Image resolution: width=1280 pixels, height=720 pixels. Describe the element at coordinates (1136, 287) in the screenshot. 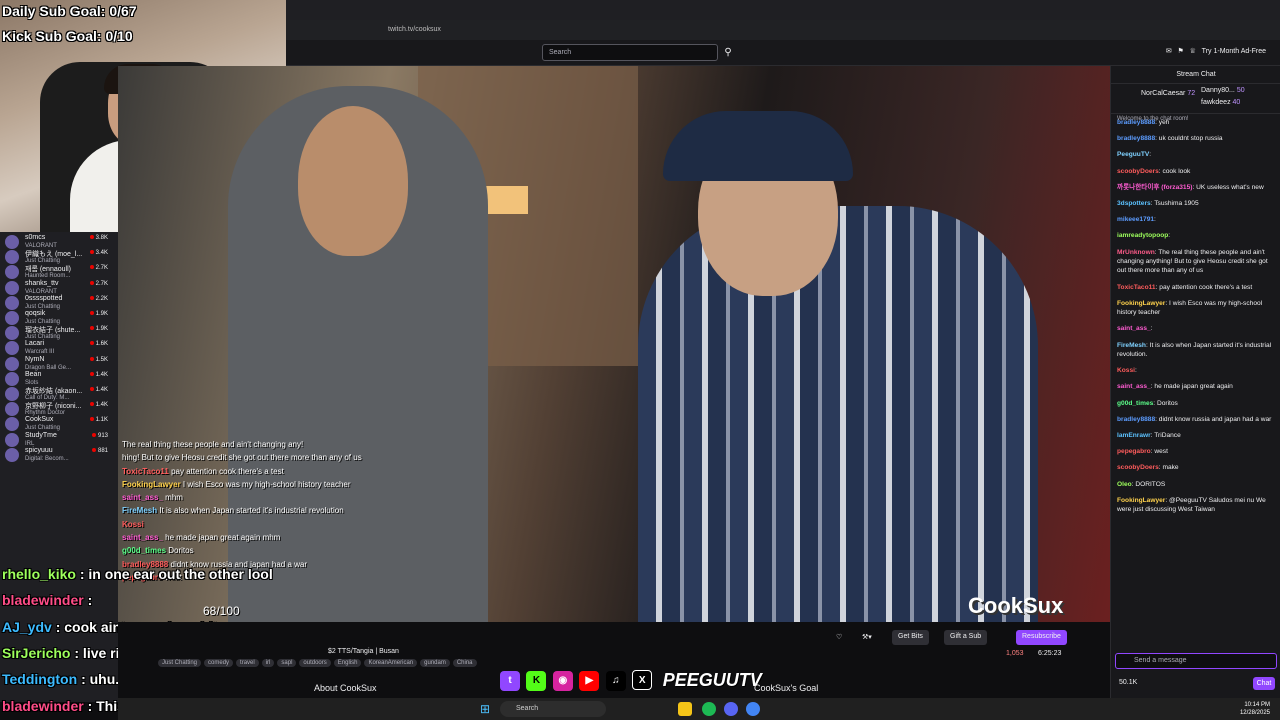

I see `chat-username: ToxicTaco11` at that location.